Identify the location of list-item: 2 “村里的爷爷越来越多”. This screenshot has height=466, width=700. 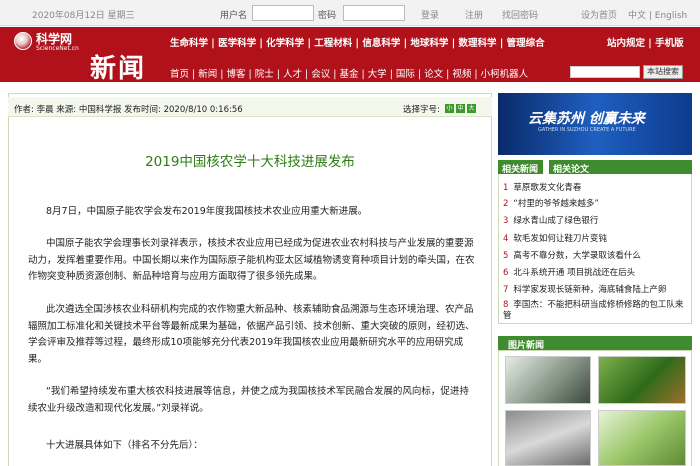
(551, 203).